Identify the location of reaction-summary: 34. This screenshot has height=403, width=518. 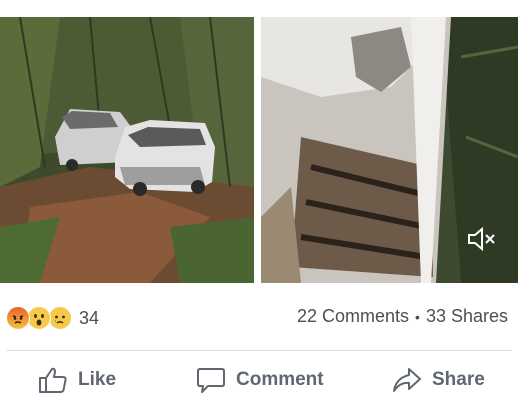
(52, 318).